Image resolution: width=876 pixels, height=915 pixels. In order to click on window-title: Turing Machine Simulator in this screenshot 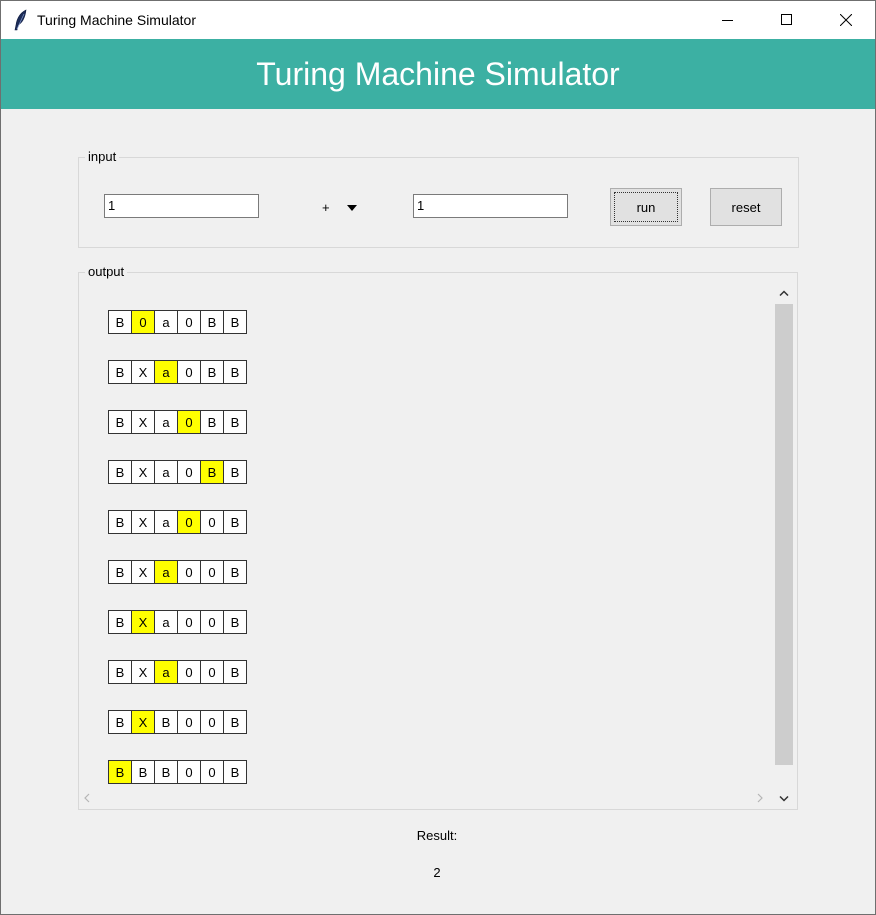, I will do `click(116, 20)`.